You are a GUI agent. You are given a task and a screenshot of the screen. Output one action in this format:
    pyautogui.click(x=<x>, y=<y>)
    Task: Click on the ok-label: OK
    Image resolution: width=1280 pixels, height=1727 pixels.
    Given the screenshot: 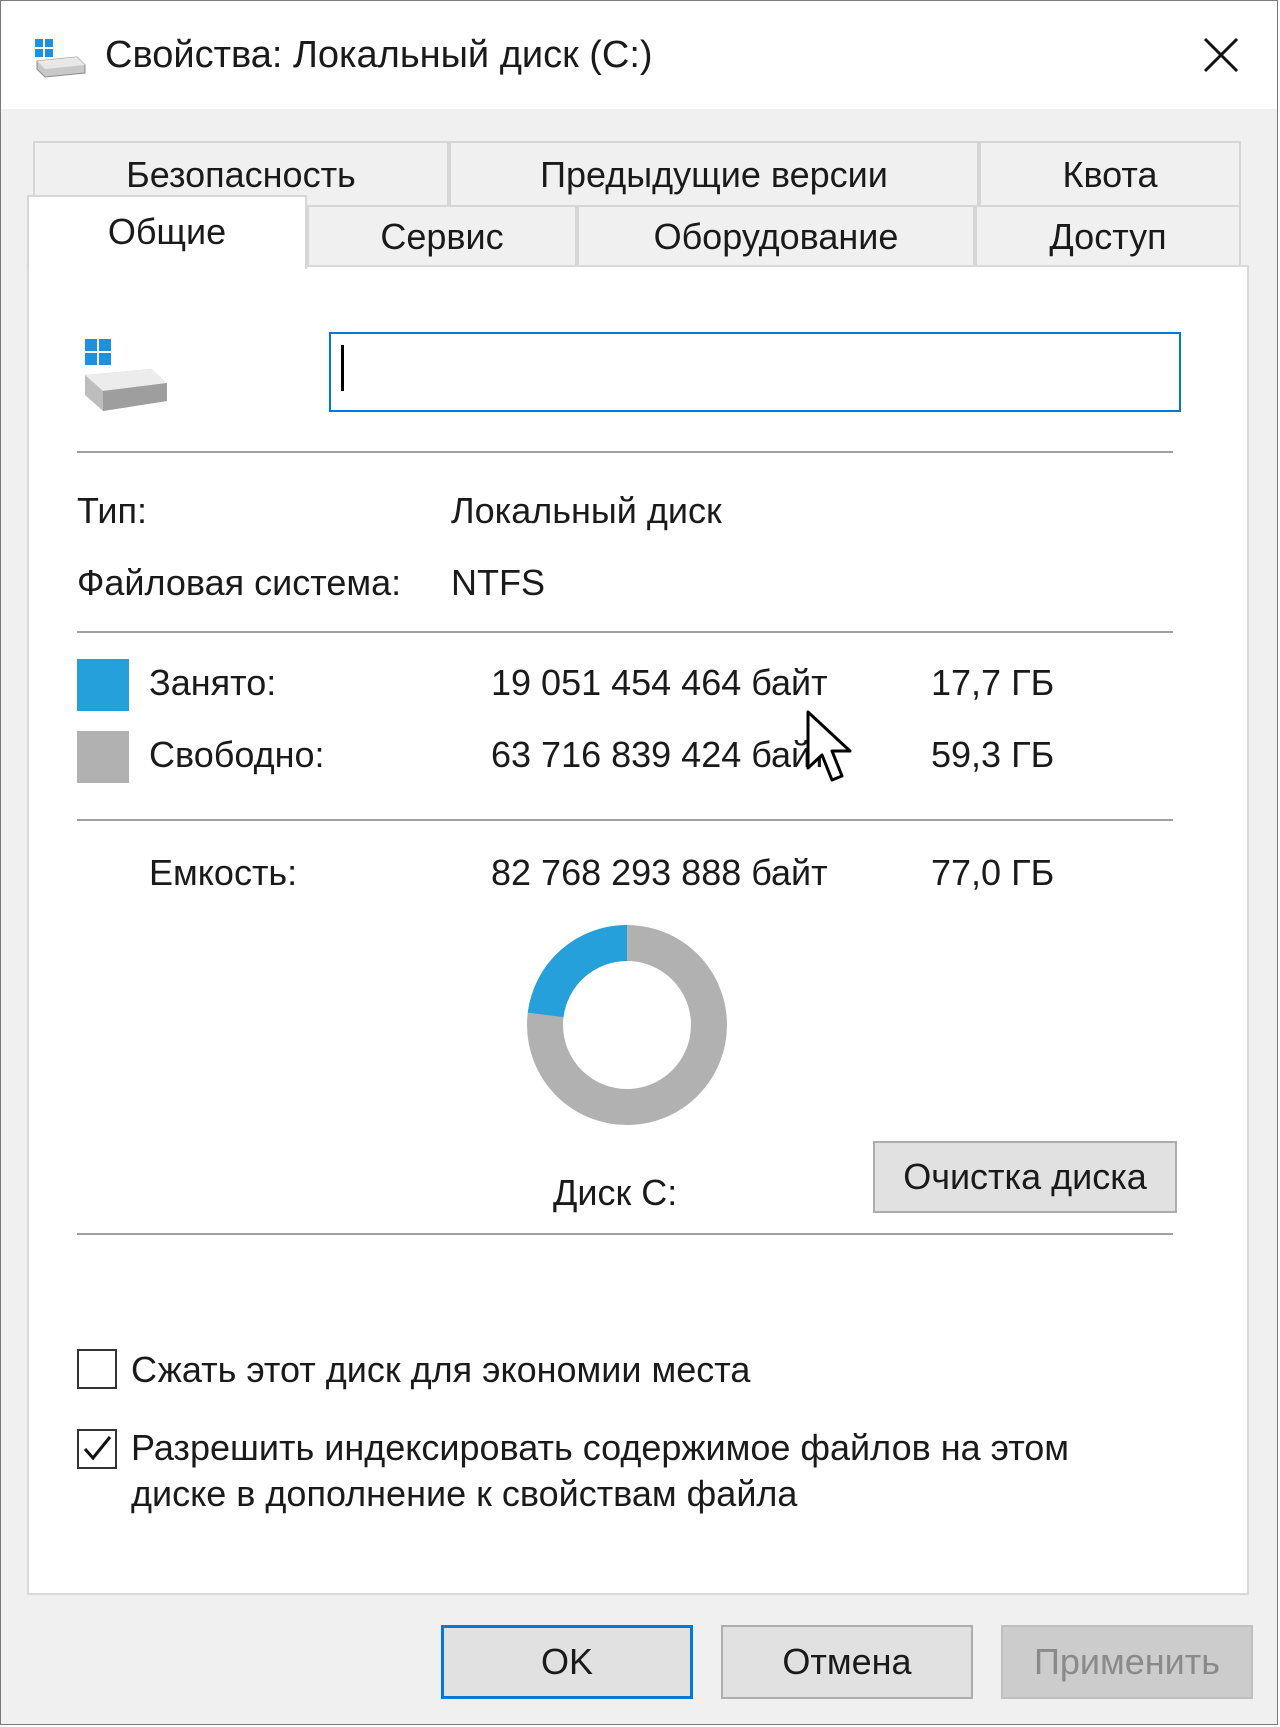 What is the action you would take?
    pyautogui.click(x=566, y=1661)
    